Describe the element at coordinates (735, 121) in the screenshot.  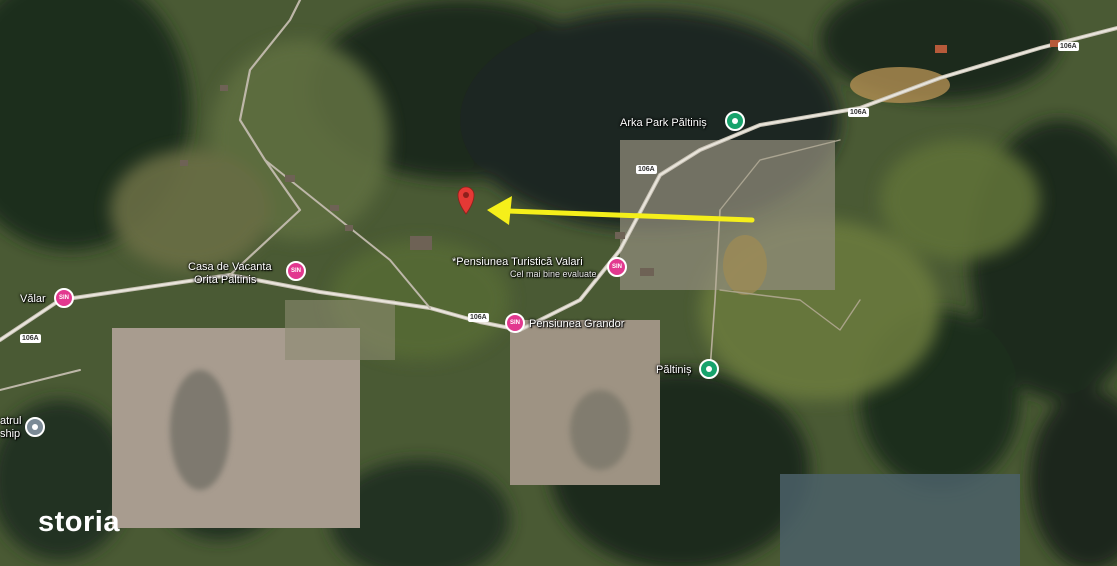
I see `place-marker-arka-park` at that location.